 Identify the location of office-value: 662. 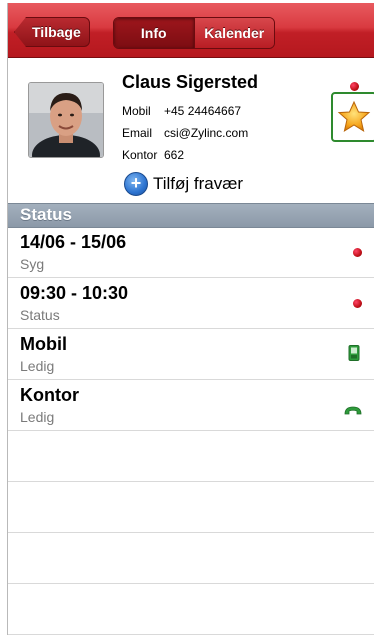
(174, 155).